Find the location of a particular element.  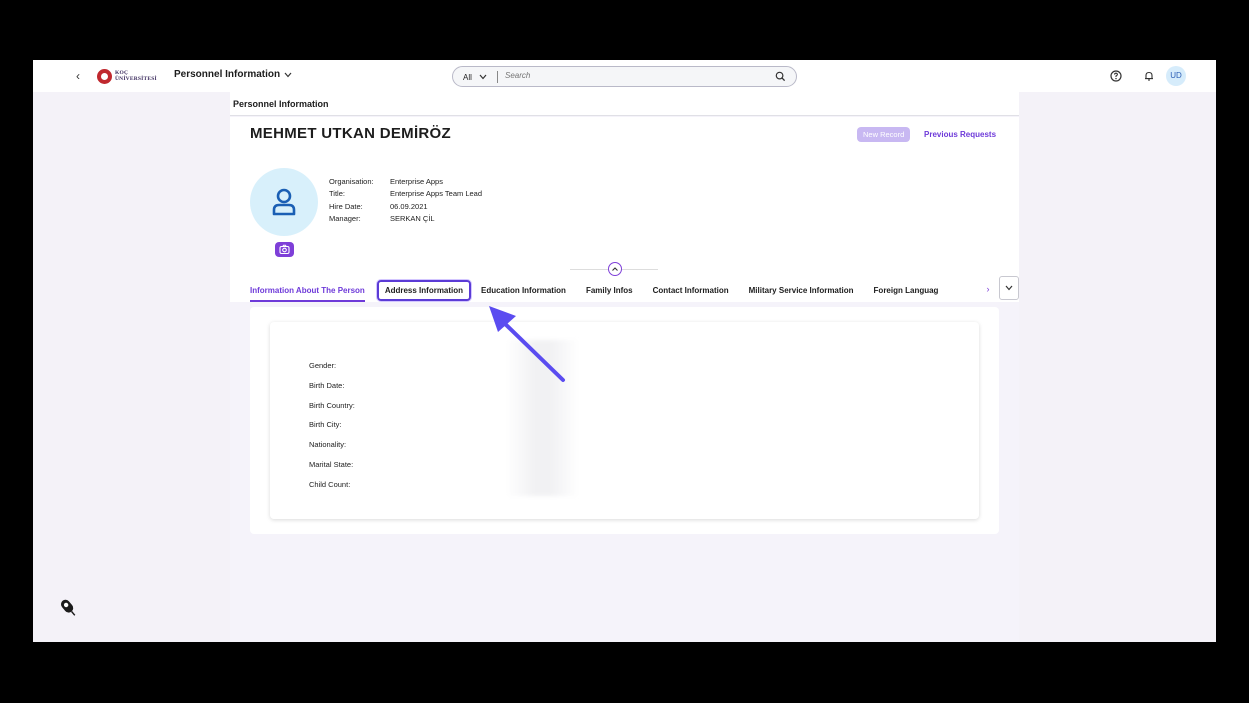

logo-line-2: ÜNİVERSİTESİ is located at coordinates (136, 79).